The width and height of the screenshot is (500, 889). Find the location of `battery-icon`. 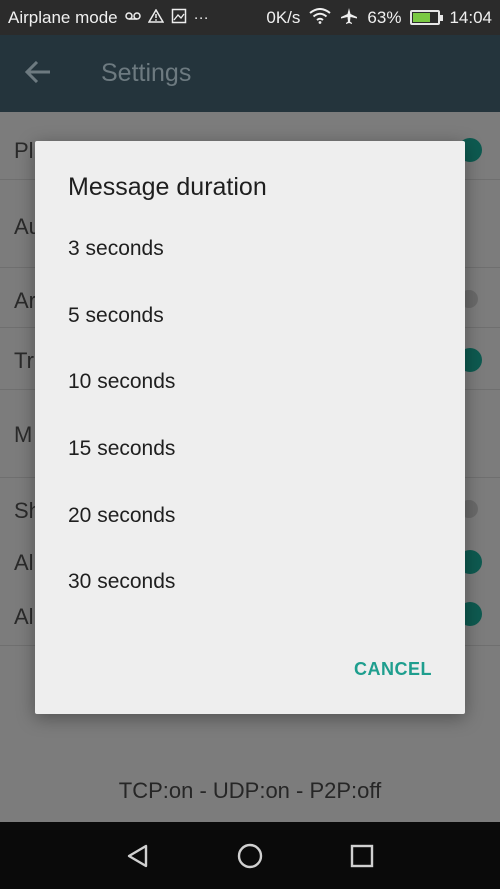

battery-icon is located at coordinates (427, 17).